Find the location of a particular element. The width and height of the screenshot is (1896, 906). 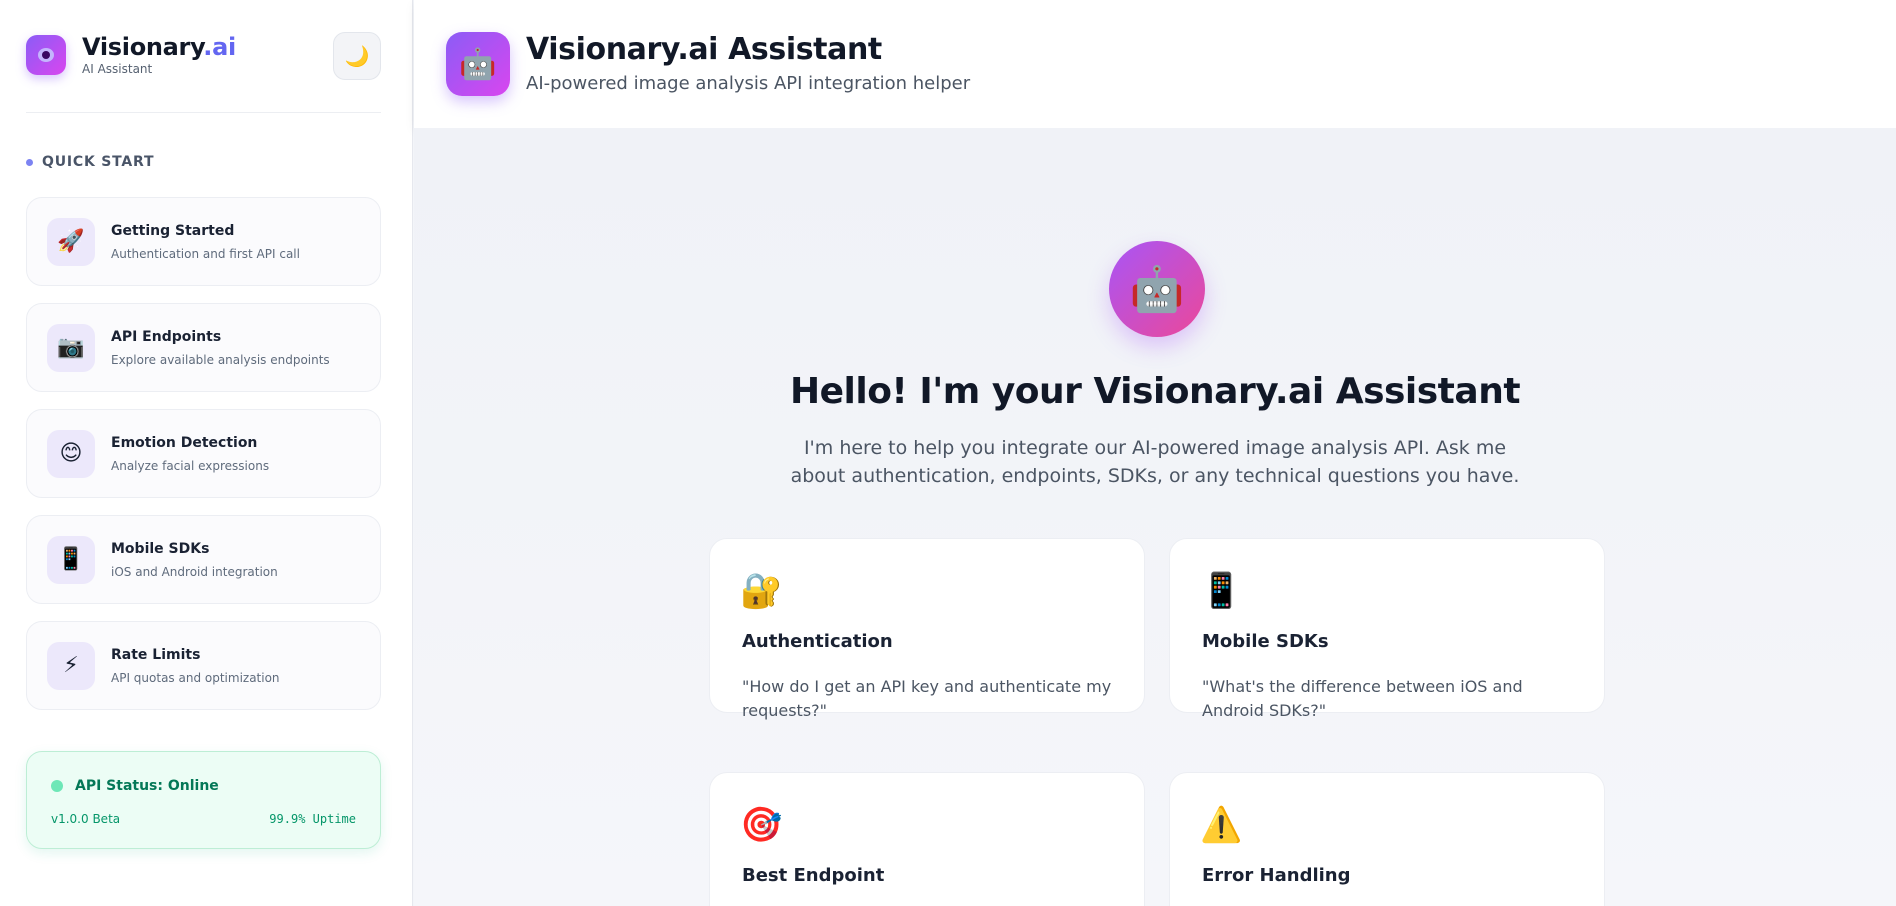

sidebar-item-title: Getting Started is located at coordinates (173, 230).